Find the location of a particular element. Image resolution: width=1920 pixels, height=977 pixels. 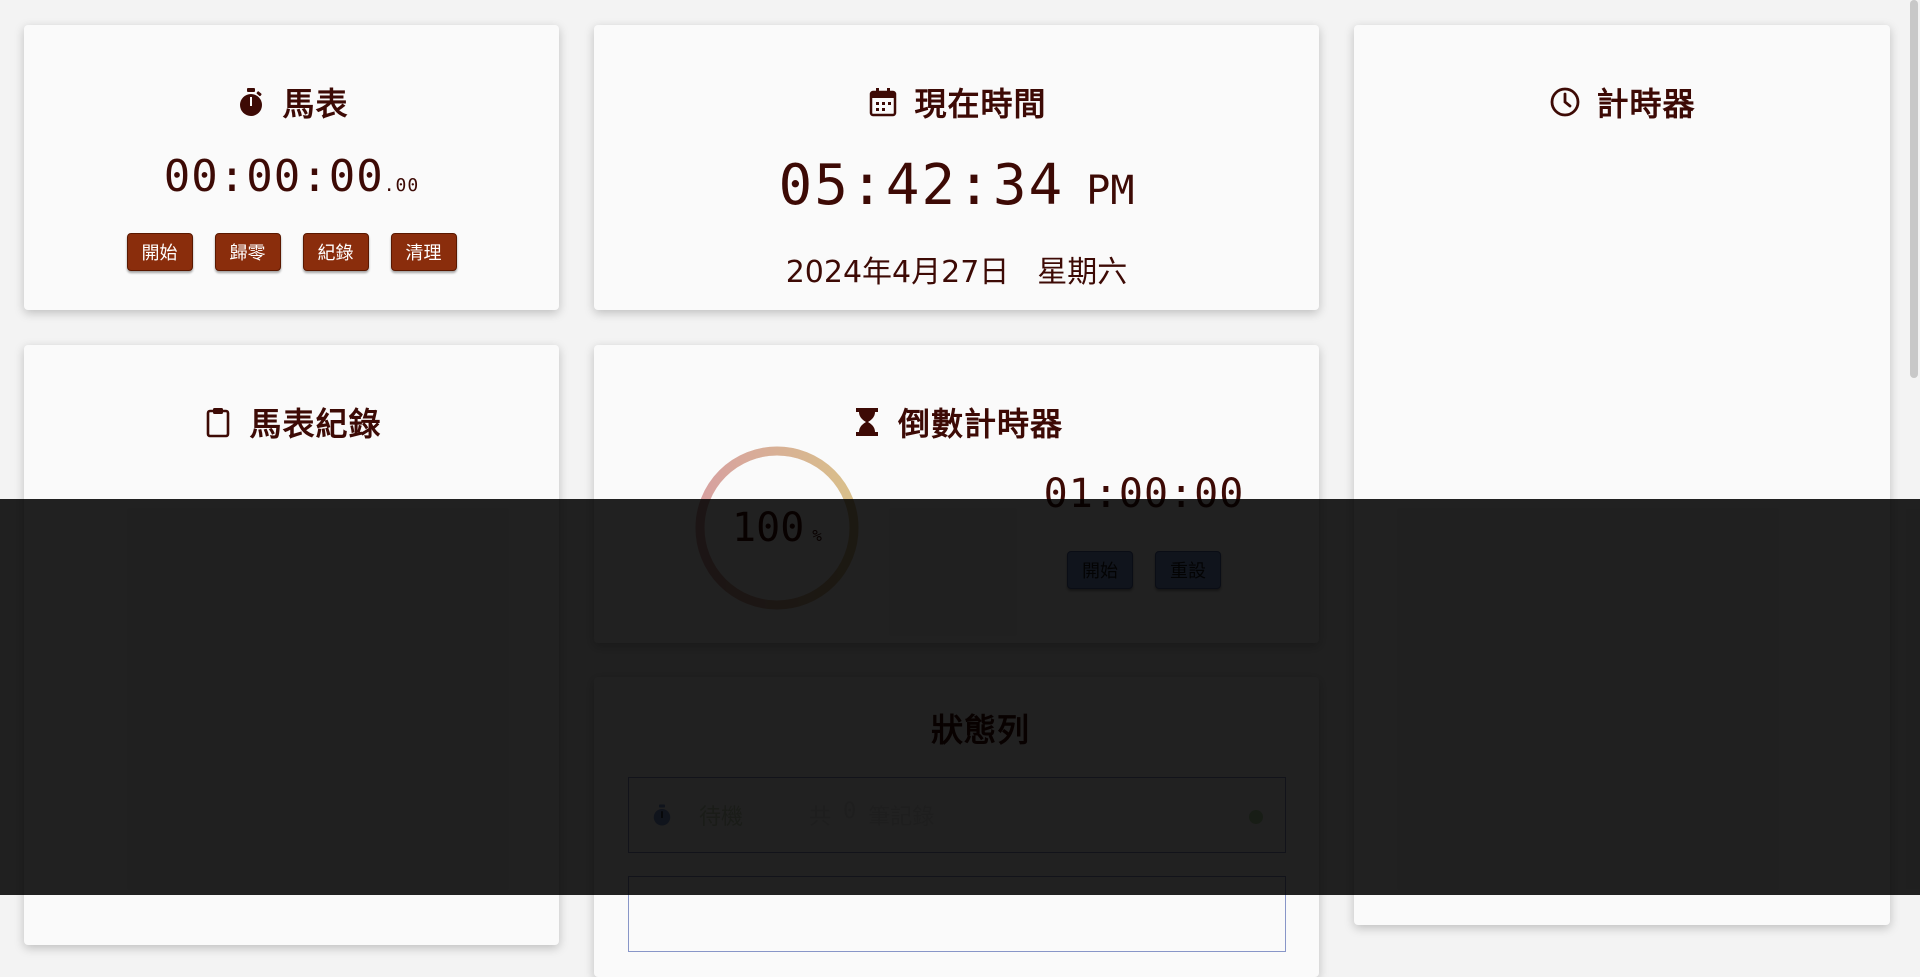

clock-title: 現在時間 is located at coordinates (956, 102).